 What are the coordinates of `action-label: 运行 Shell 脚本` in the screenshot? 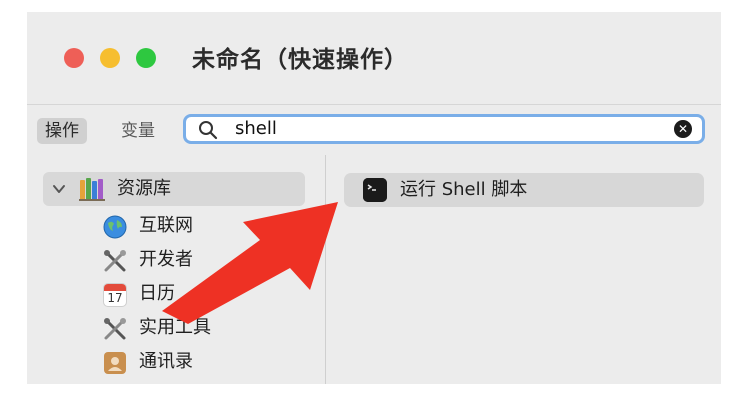 It's located at (464, 189).